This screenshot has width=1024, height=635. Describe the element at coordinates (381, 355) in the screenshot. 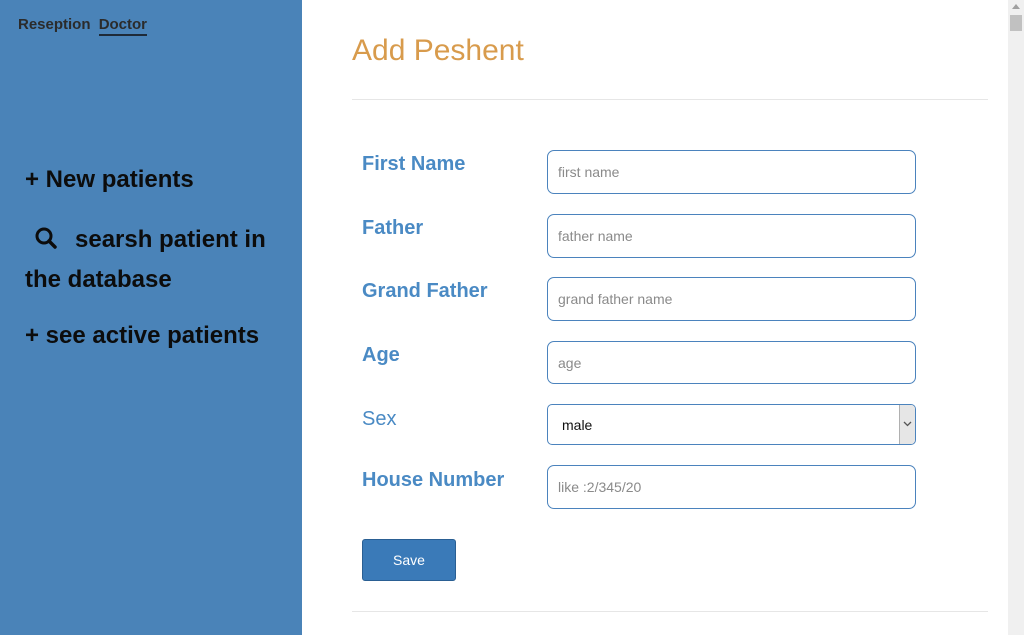

I see `age-label: Age` at that location.